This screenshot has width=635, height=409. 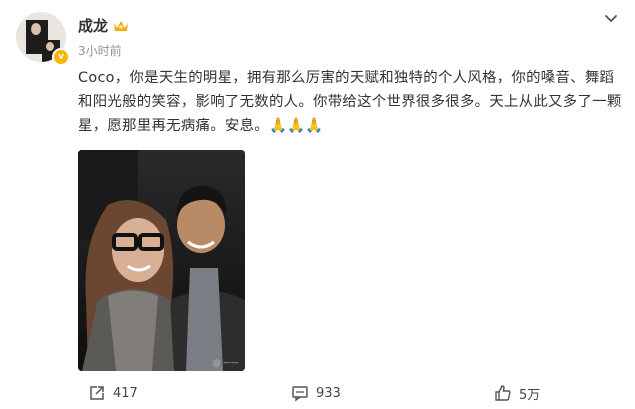 I want to click on comment-button: 933, so click(x=316, y=393).